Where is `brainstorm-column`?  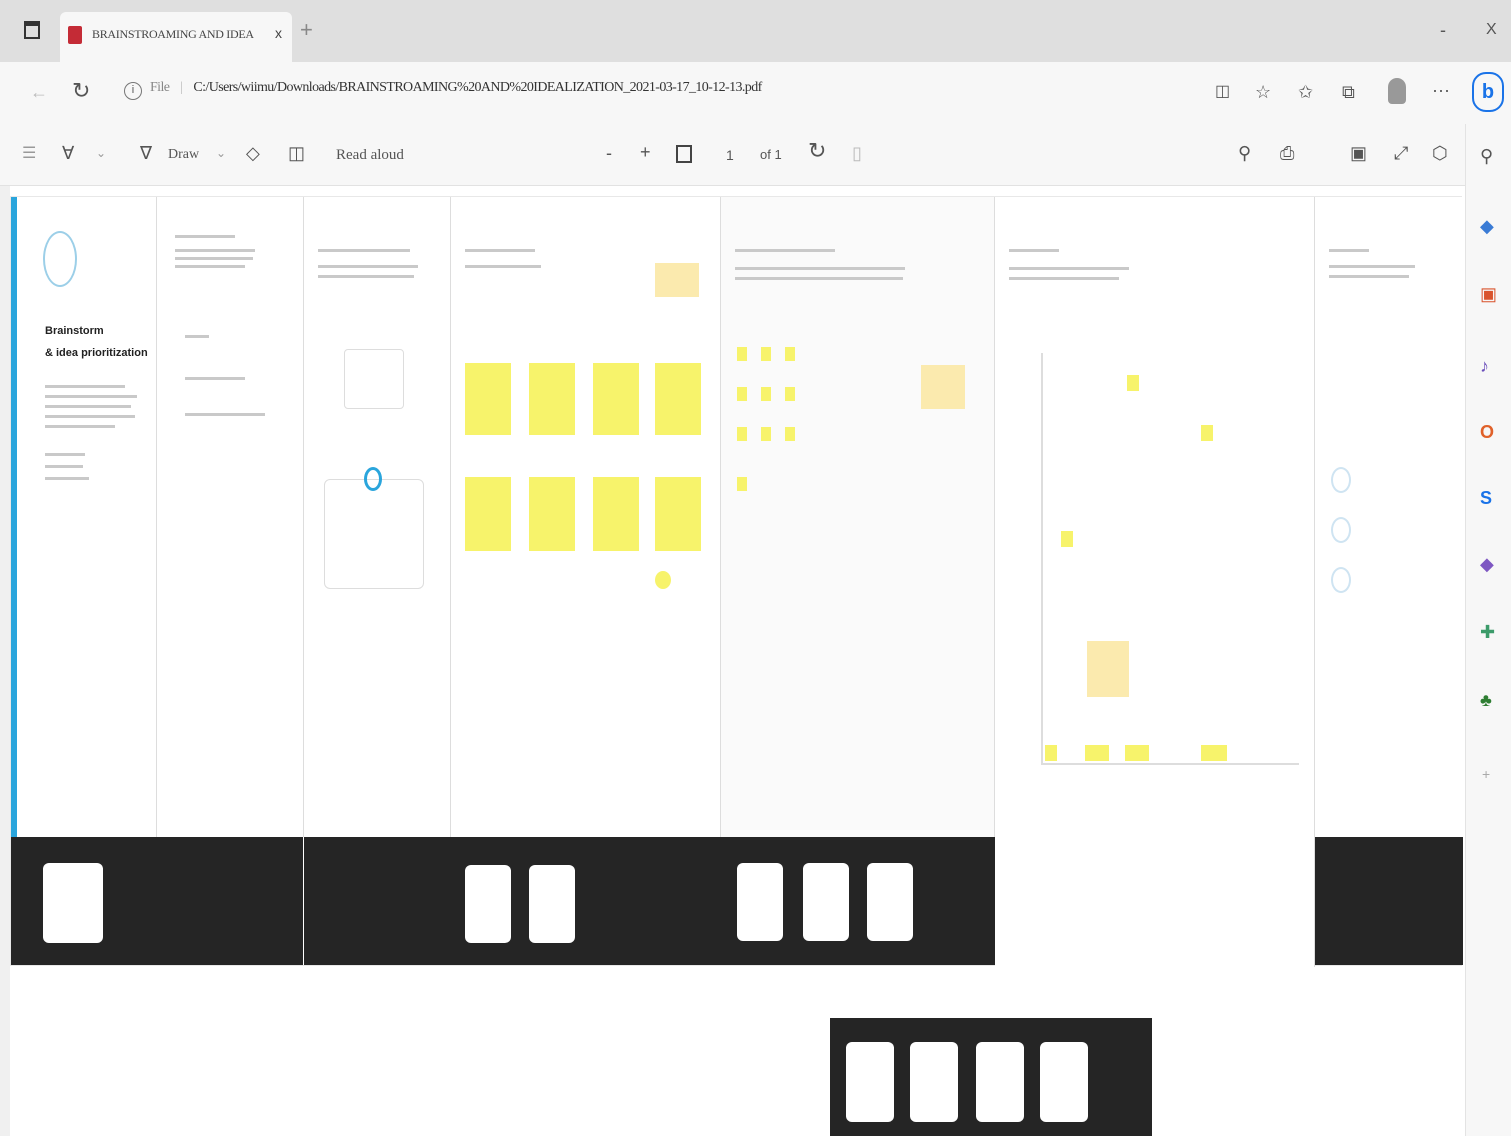 brainstorm-column is located at coordinates (586, 517).